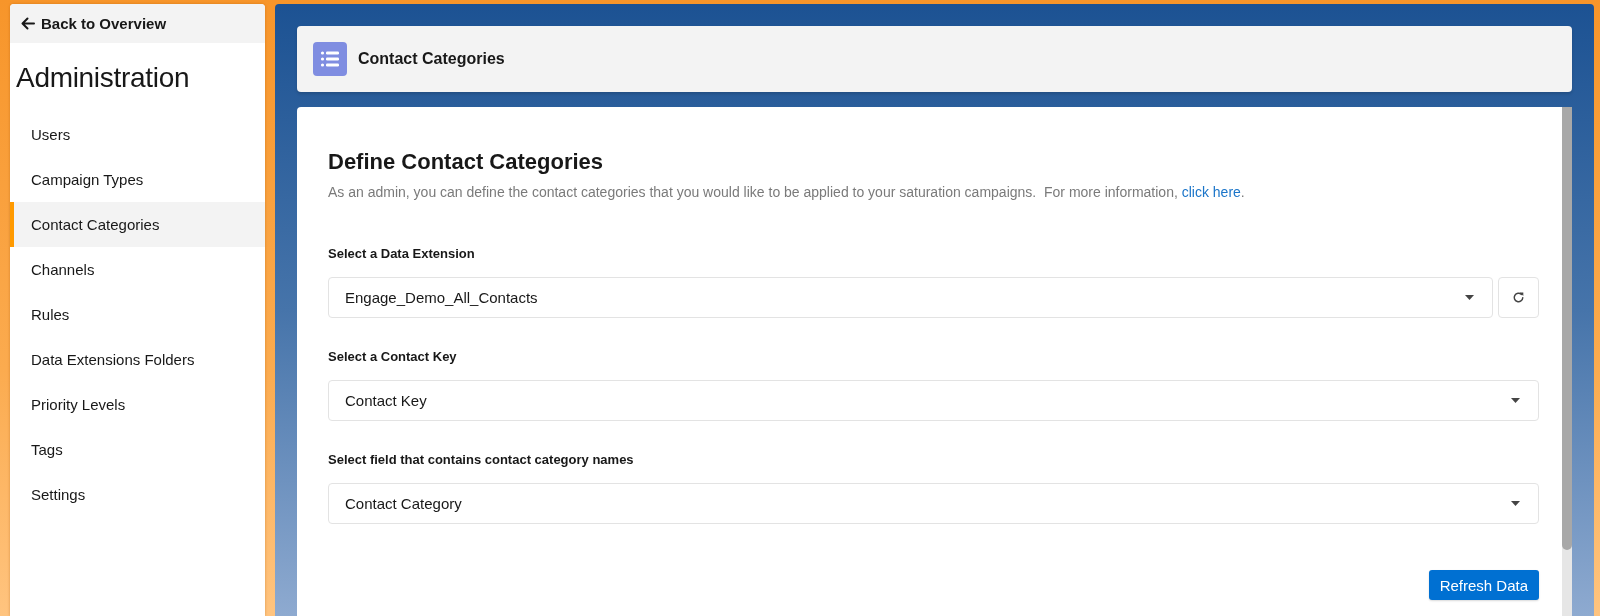 This screenshot has width=1600, height=616. What do you see at coordinates (481, 460) in the screenshot?
I see `field-label: Select field that contains contact category names` at bounding box center [481, 460].